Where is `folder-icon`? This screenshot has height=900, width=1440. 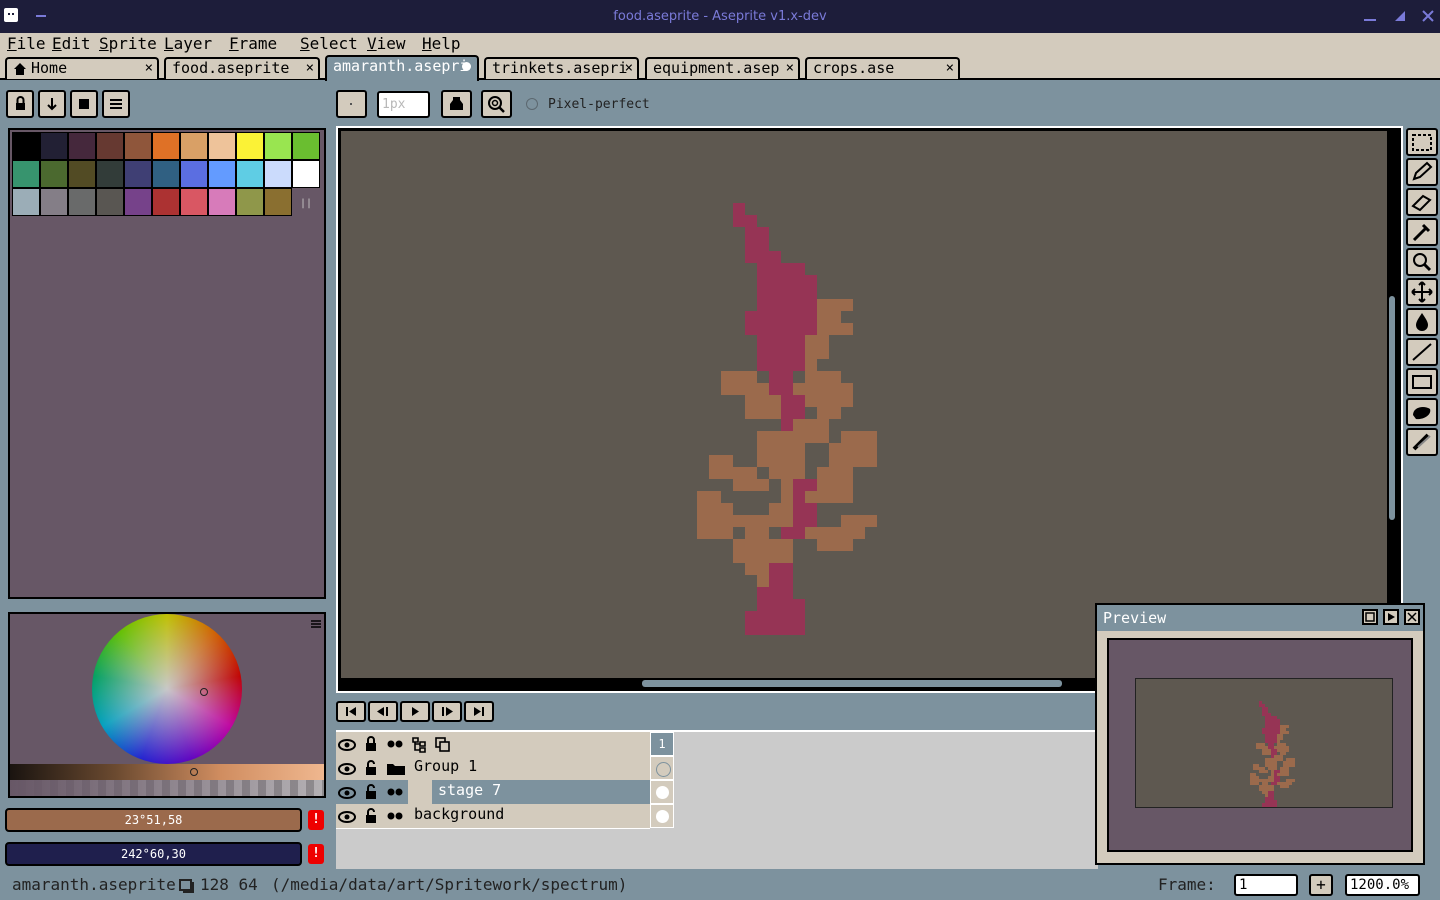
folder-icon is located at coordinates (396, 768).